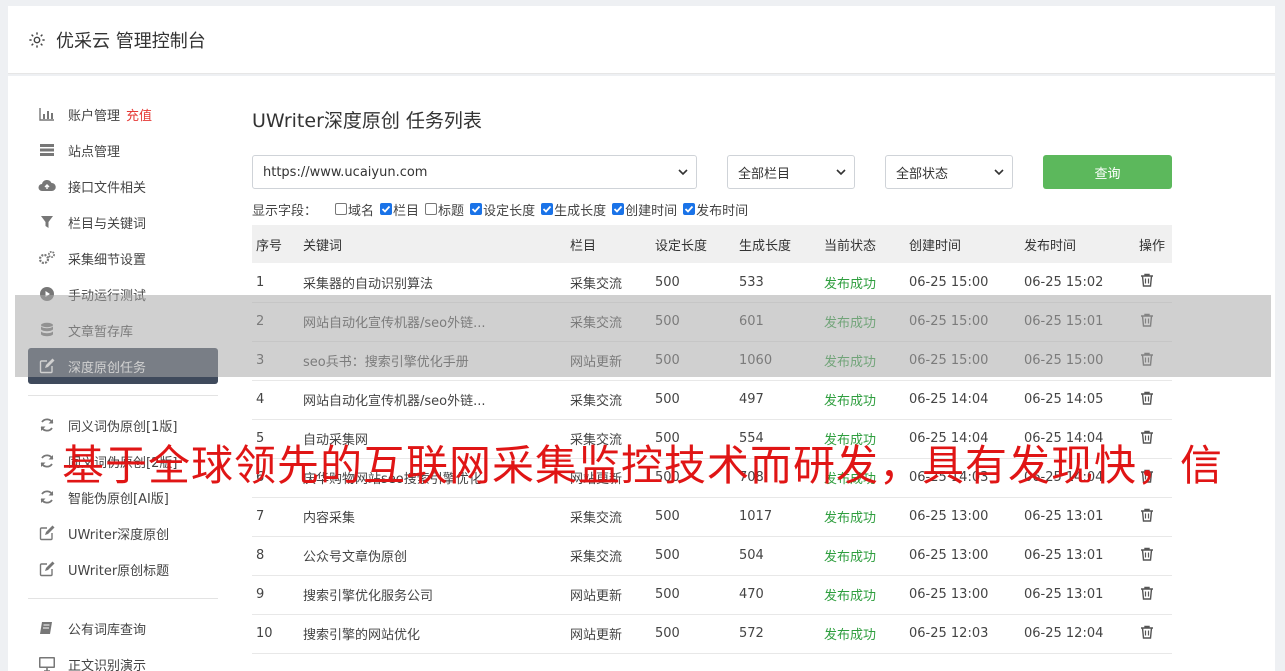  What do you see at coordinates (431, 209) in the screenshot?
I see `checkbox-unchecked-icon` at bounding box center [431, 209].